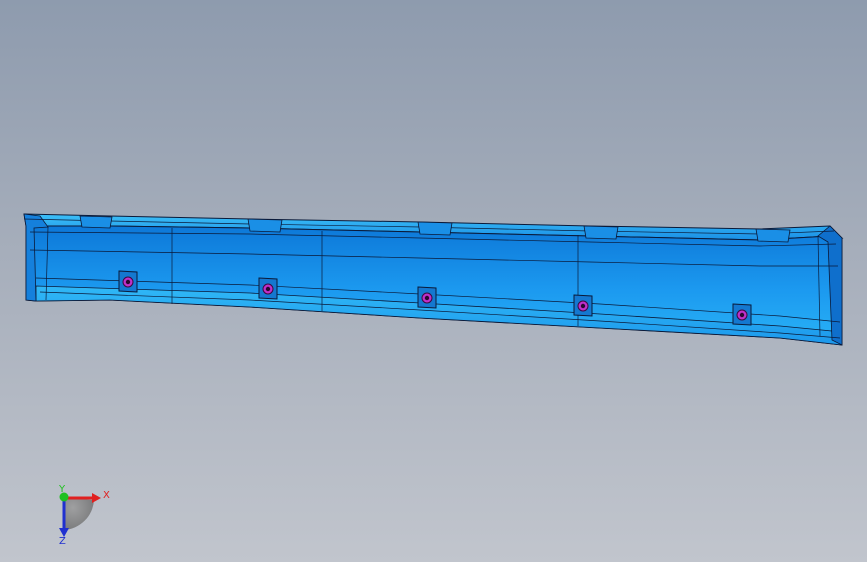 The image size is (867, 562). Describe the element at coordinates (79, 514) in the screenshot. I see `triad-shade` at that location.